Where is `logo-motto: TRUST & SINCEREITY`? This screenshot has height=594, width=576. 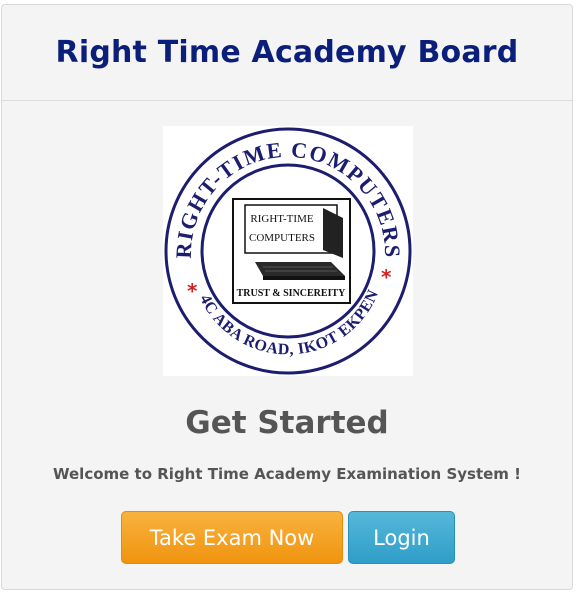 logo-motto: TRUST & SINCEREITY is located at coordinates (292, 293).